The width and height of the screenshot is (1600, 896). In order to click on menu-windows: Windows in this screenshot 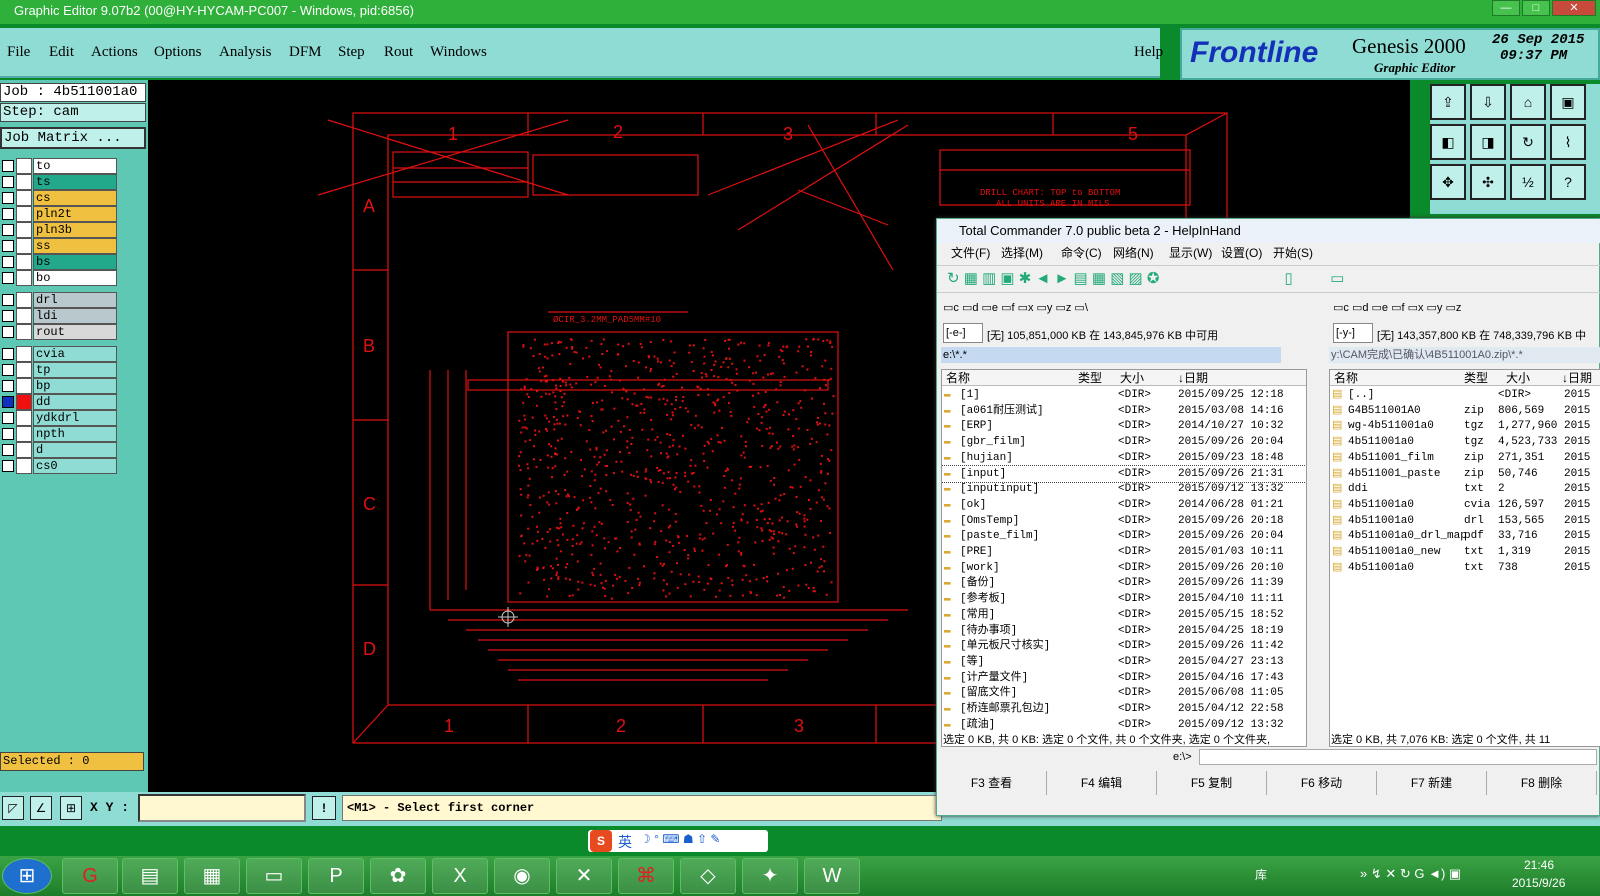, I will do `click(458, 52)`.